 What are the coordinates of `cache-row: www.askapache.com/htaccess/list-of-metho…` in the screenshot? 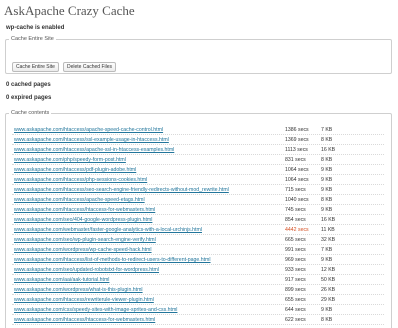 It's located at (198, 260).